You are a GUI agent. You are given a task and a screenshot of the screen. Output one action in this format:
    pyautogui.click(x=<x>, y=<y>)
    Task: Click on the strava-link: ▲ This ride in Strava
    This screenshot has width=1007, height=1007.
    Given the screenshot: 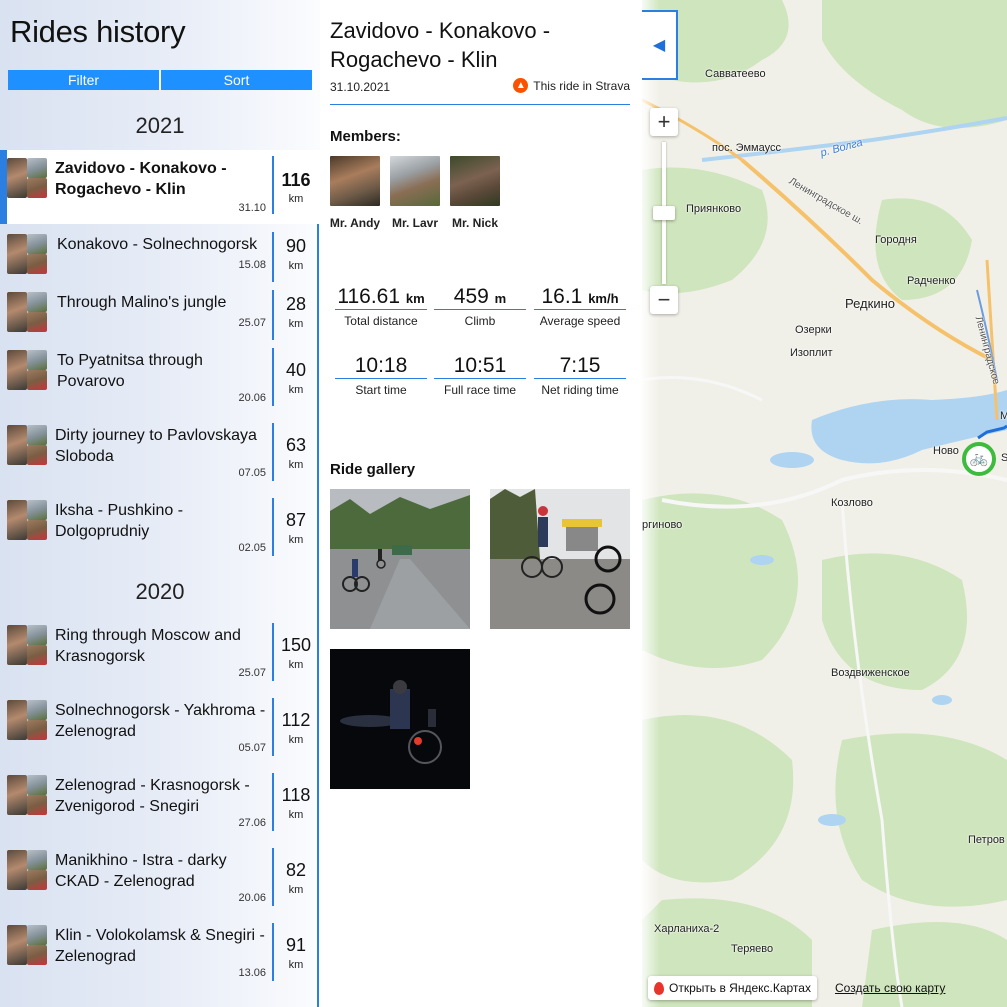 What is the action you would take?
    pyautogui.click(x=571, y=85)
    